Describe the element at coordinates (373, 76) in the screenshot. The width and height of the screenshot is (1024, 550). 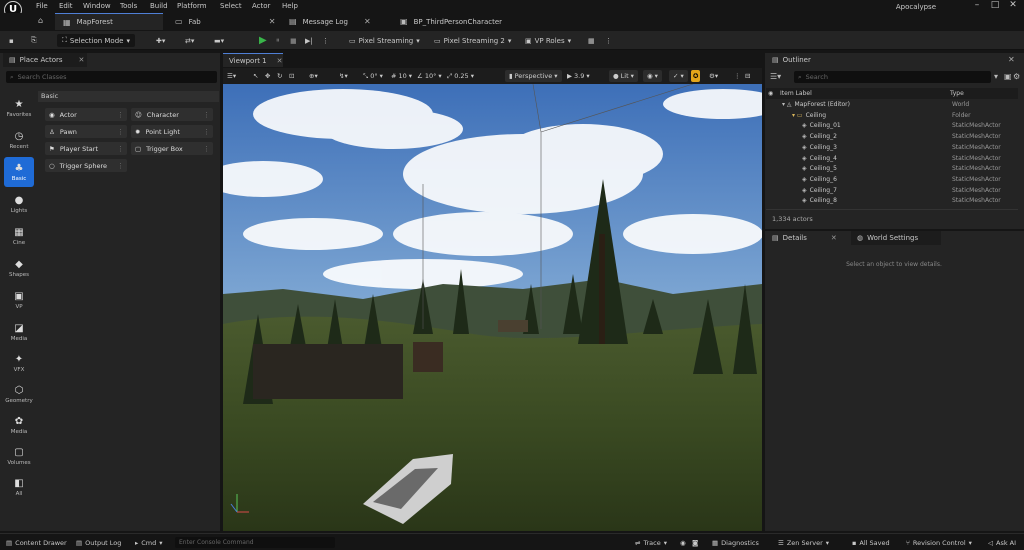
I see `angle-snap-toggle: ⤡ 0° ▾` at that location.